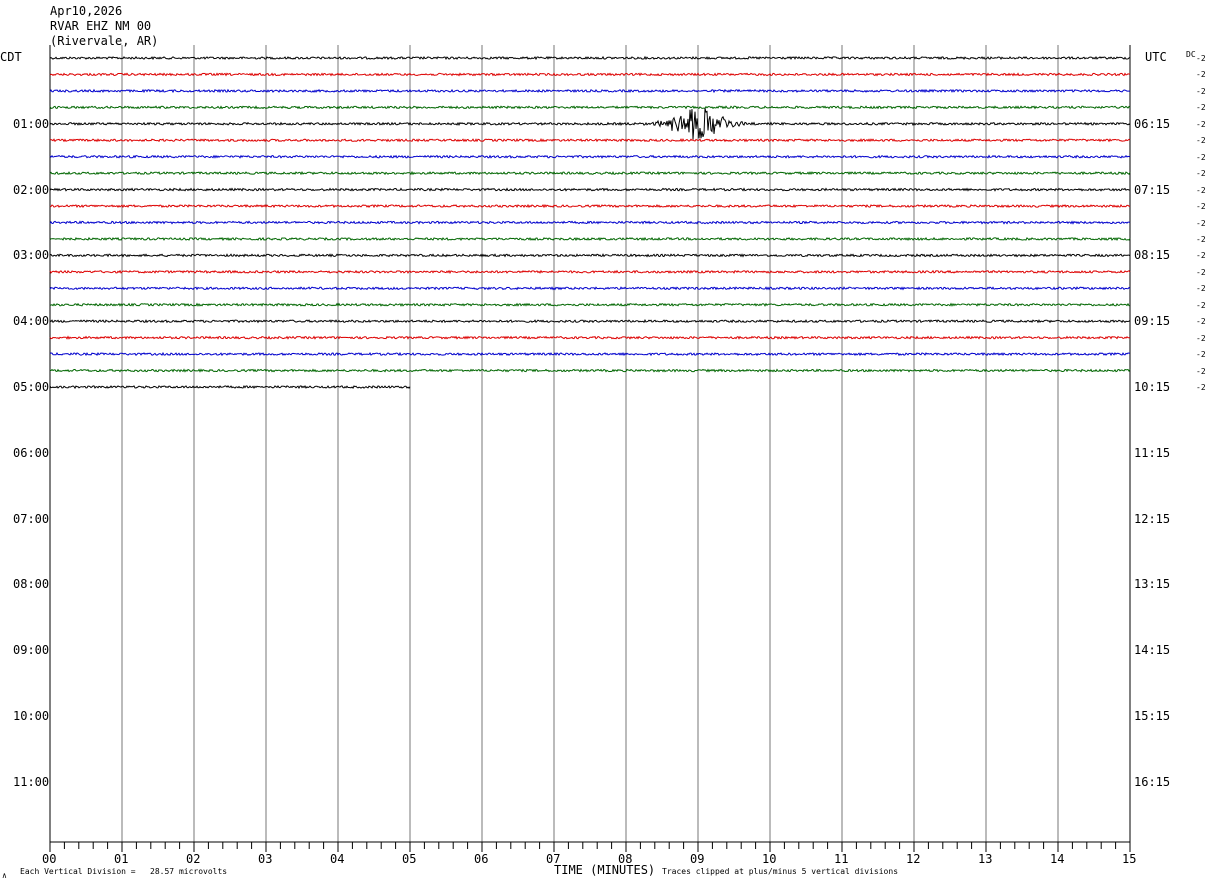  Describe the element at coordinates (769, 859) in the screenshot. I see `x-tick-label-10: 10` at that location.